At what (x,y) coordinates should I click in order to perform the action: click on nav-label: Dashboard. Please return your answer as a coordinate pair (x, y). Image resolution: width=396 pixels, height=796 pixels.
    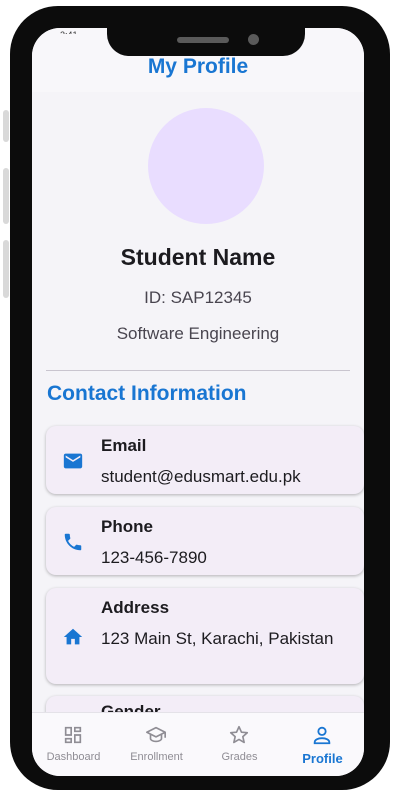
    Looking at the image, I should click on (73, 757).